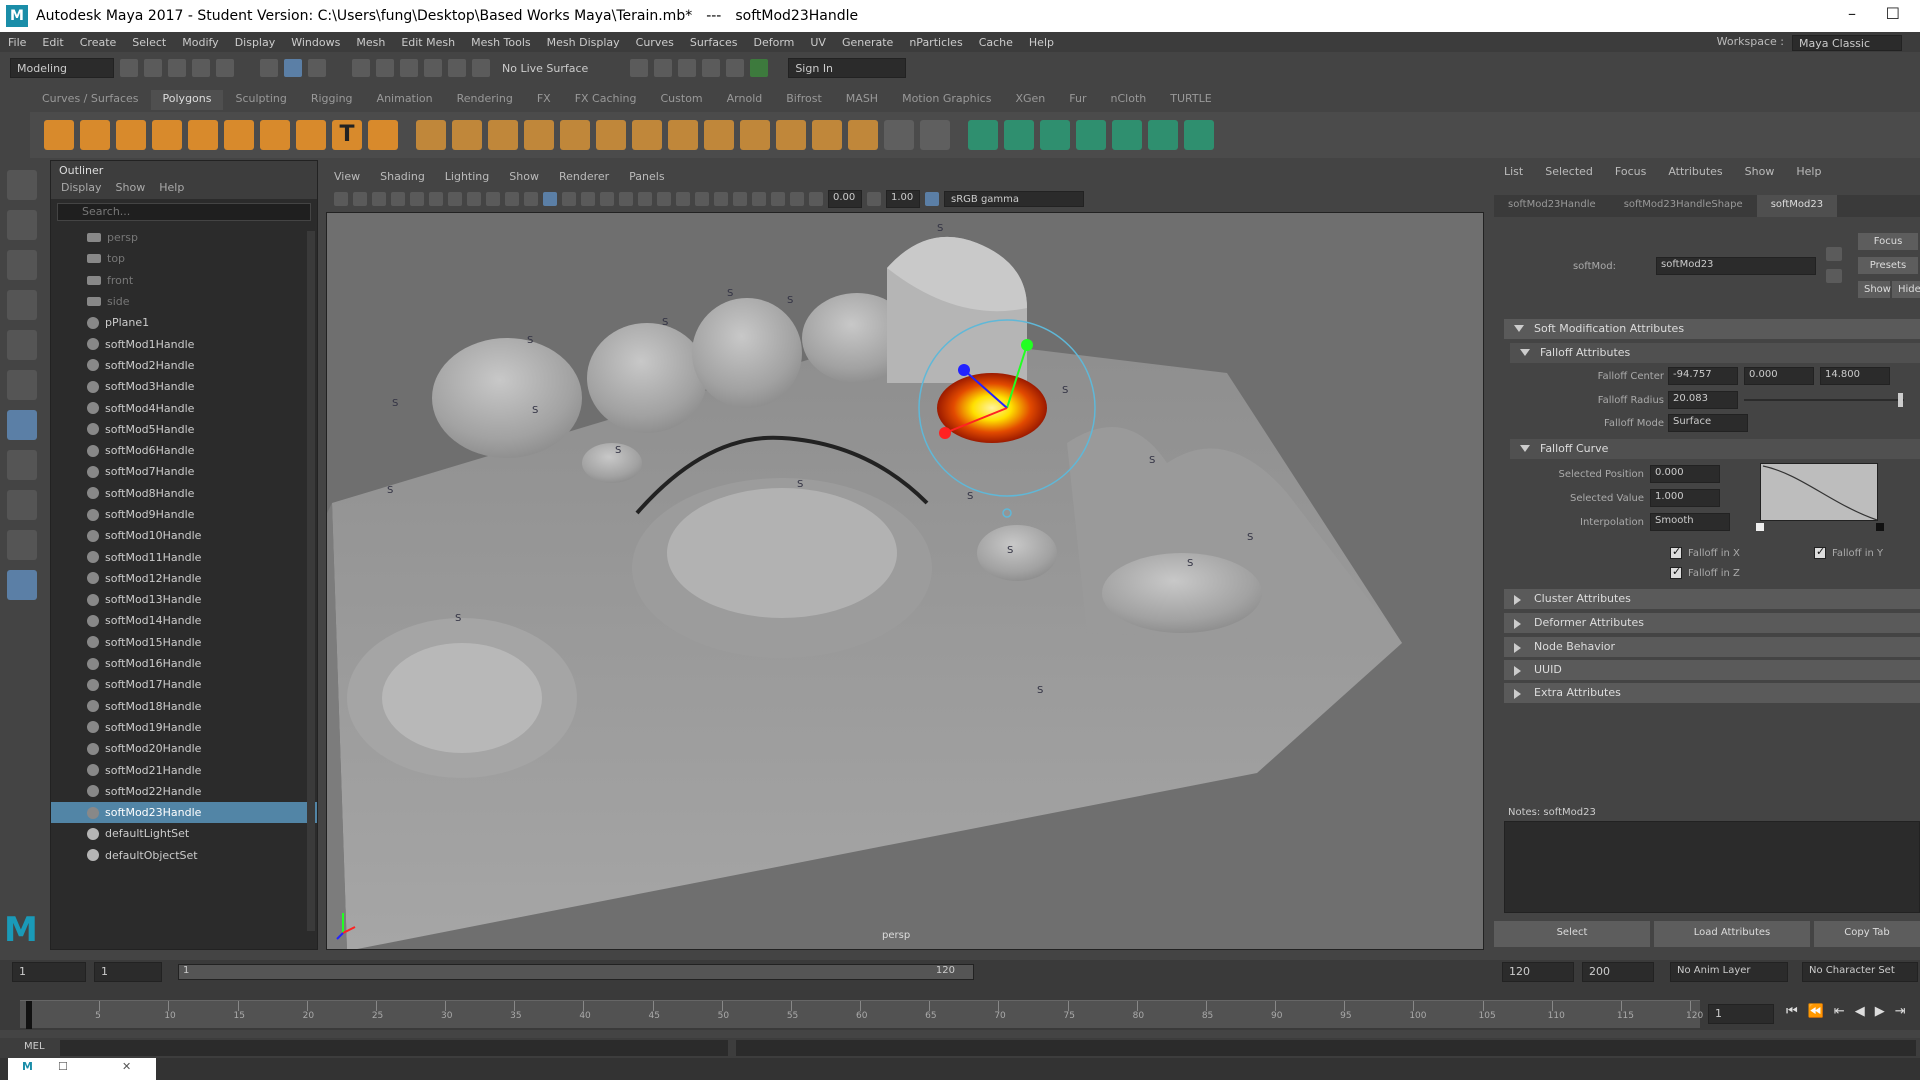  Describe the element at coordinates (184, 386) in the screenshot. I see `outliner-item: softMod3Handle` at that location.